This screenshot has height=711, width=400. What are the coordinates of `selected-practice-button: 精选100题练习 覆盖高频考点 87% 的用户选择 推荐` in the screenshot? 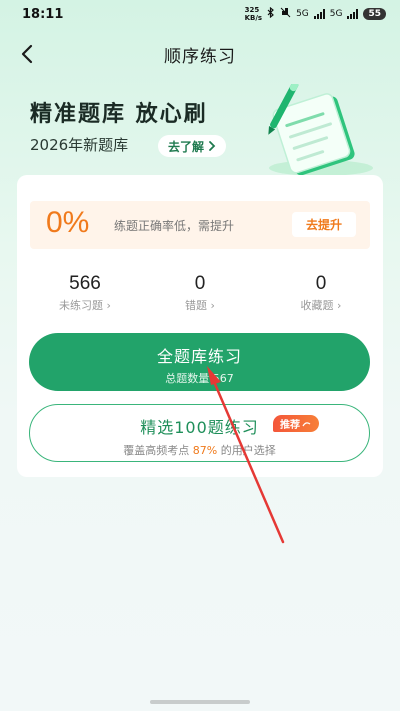 It's located at (199, 433).